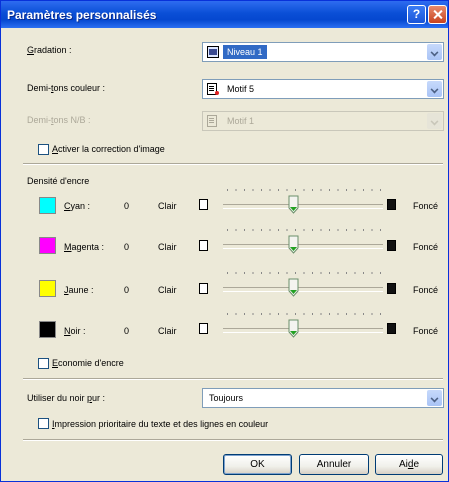 The height and width of the screenshot is (482, 449). Describe the element at coordinates (241, 121) in the screenshot. I see `halftone-bw-value: Motif 1` at that location.